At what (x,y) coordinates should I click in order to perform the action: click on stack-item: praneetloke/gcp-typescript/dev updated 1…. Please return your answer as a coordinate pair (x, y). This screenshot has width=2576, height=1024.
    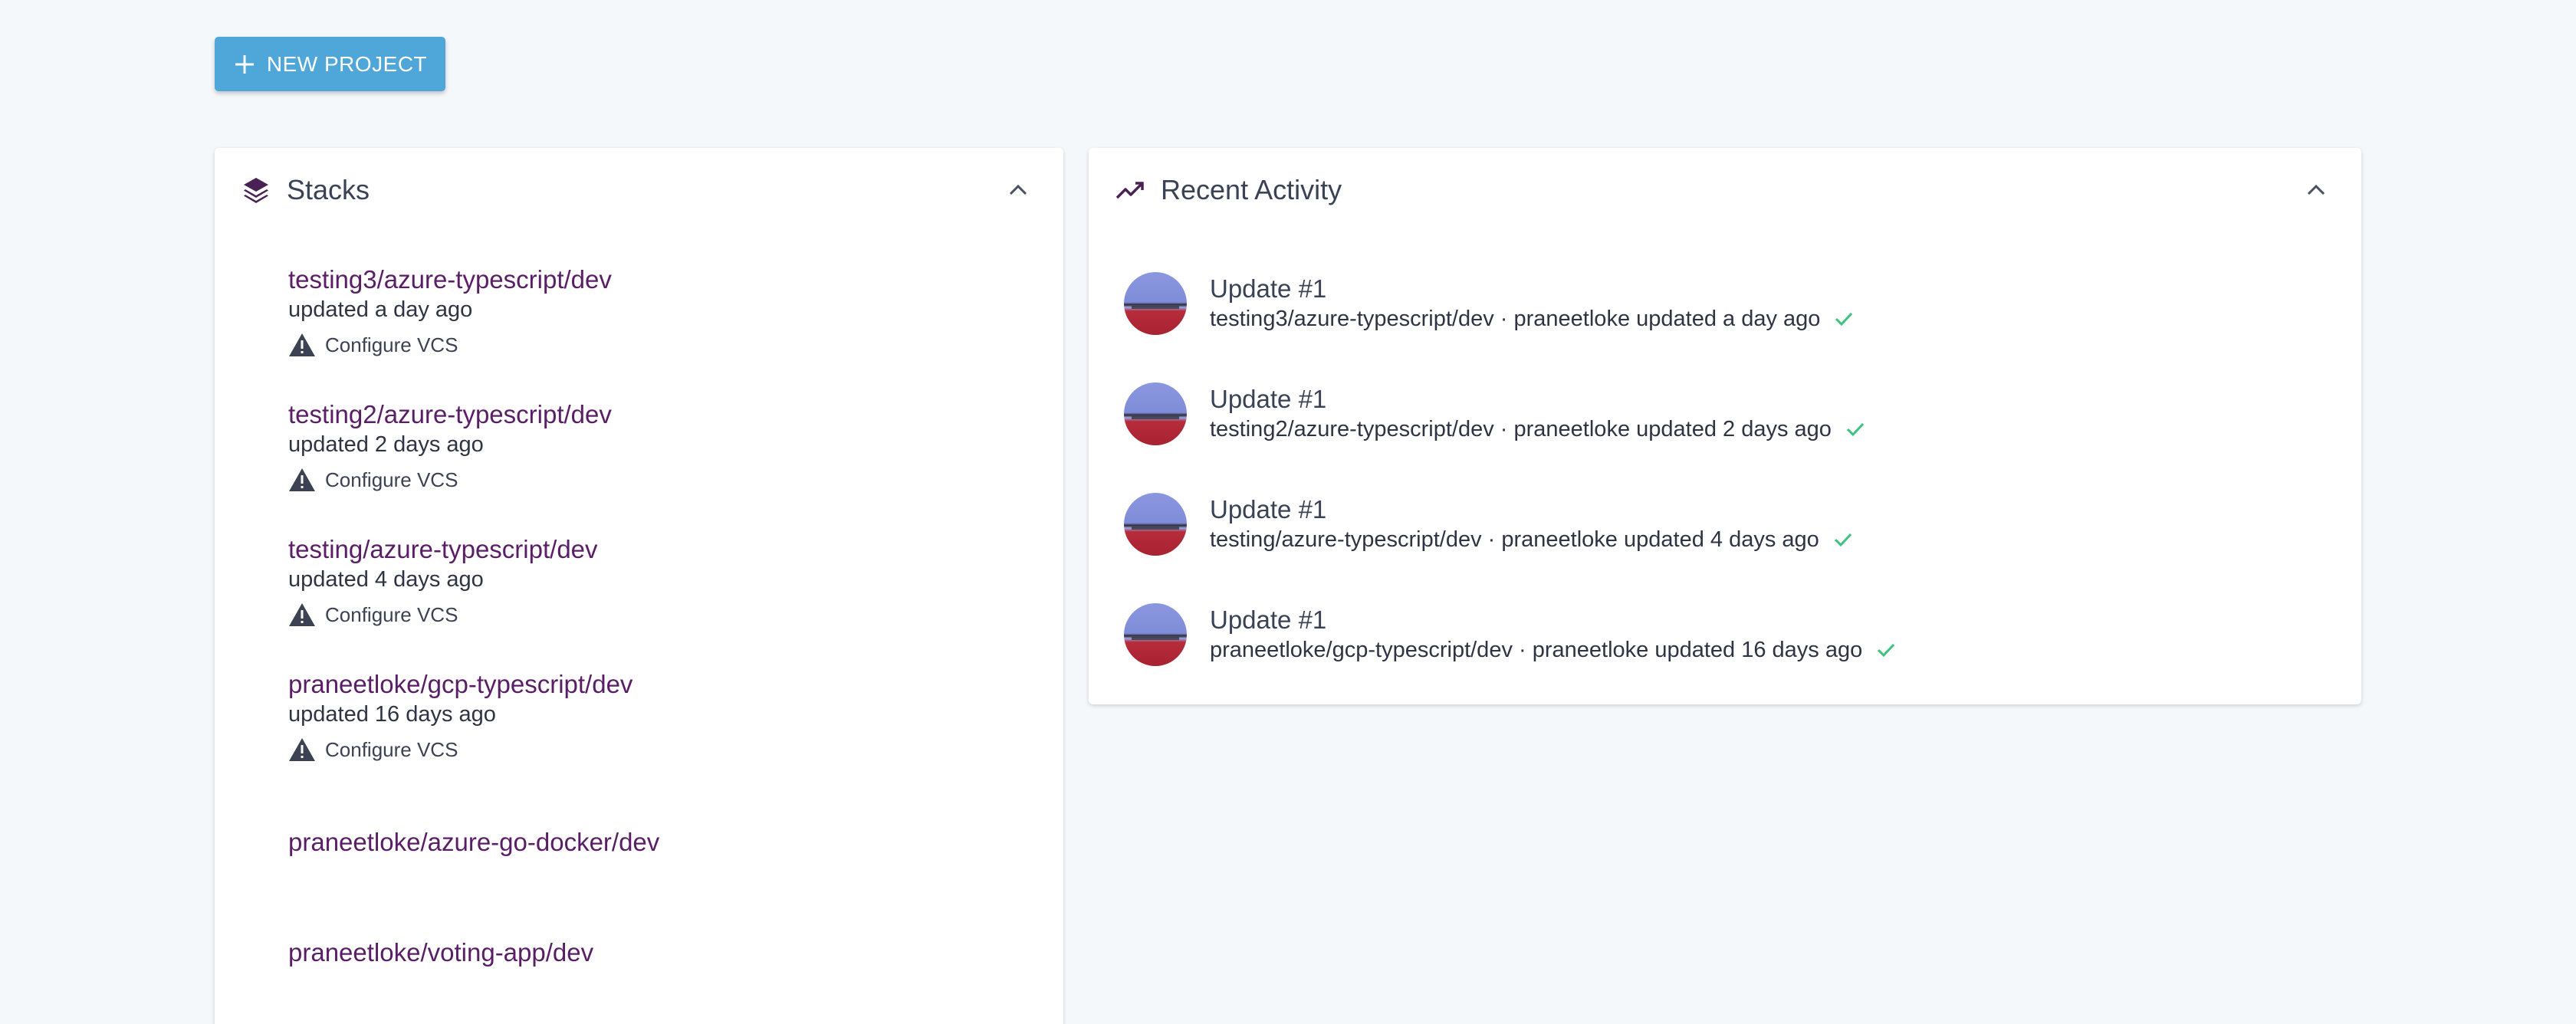
    Looking at the image, I should click on (460, 716).